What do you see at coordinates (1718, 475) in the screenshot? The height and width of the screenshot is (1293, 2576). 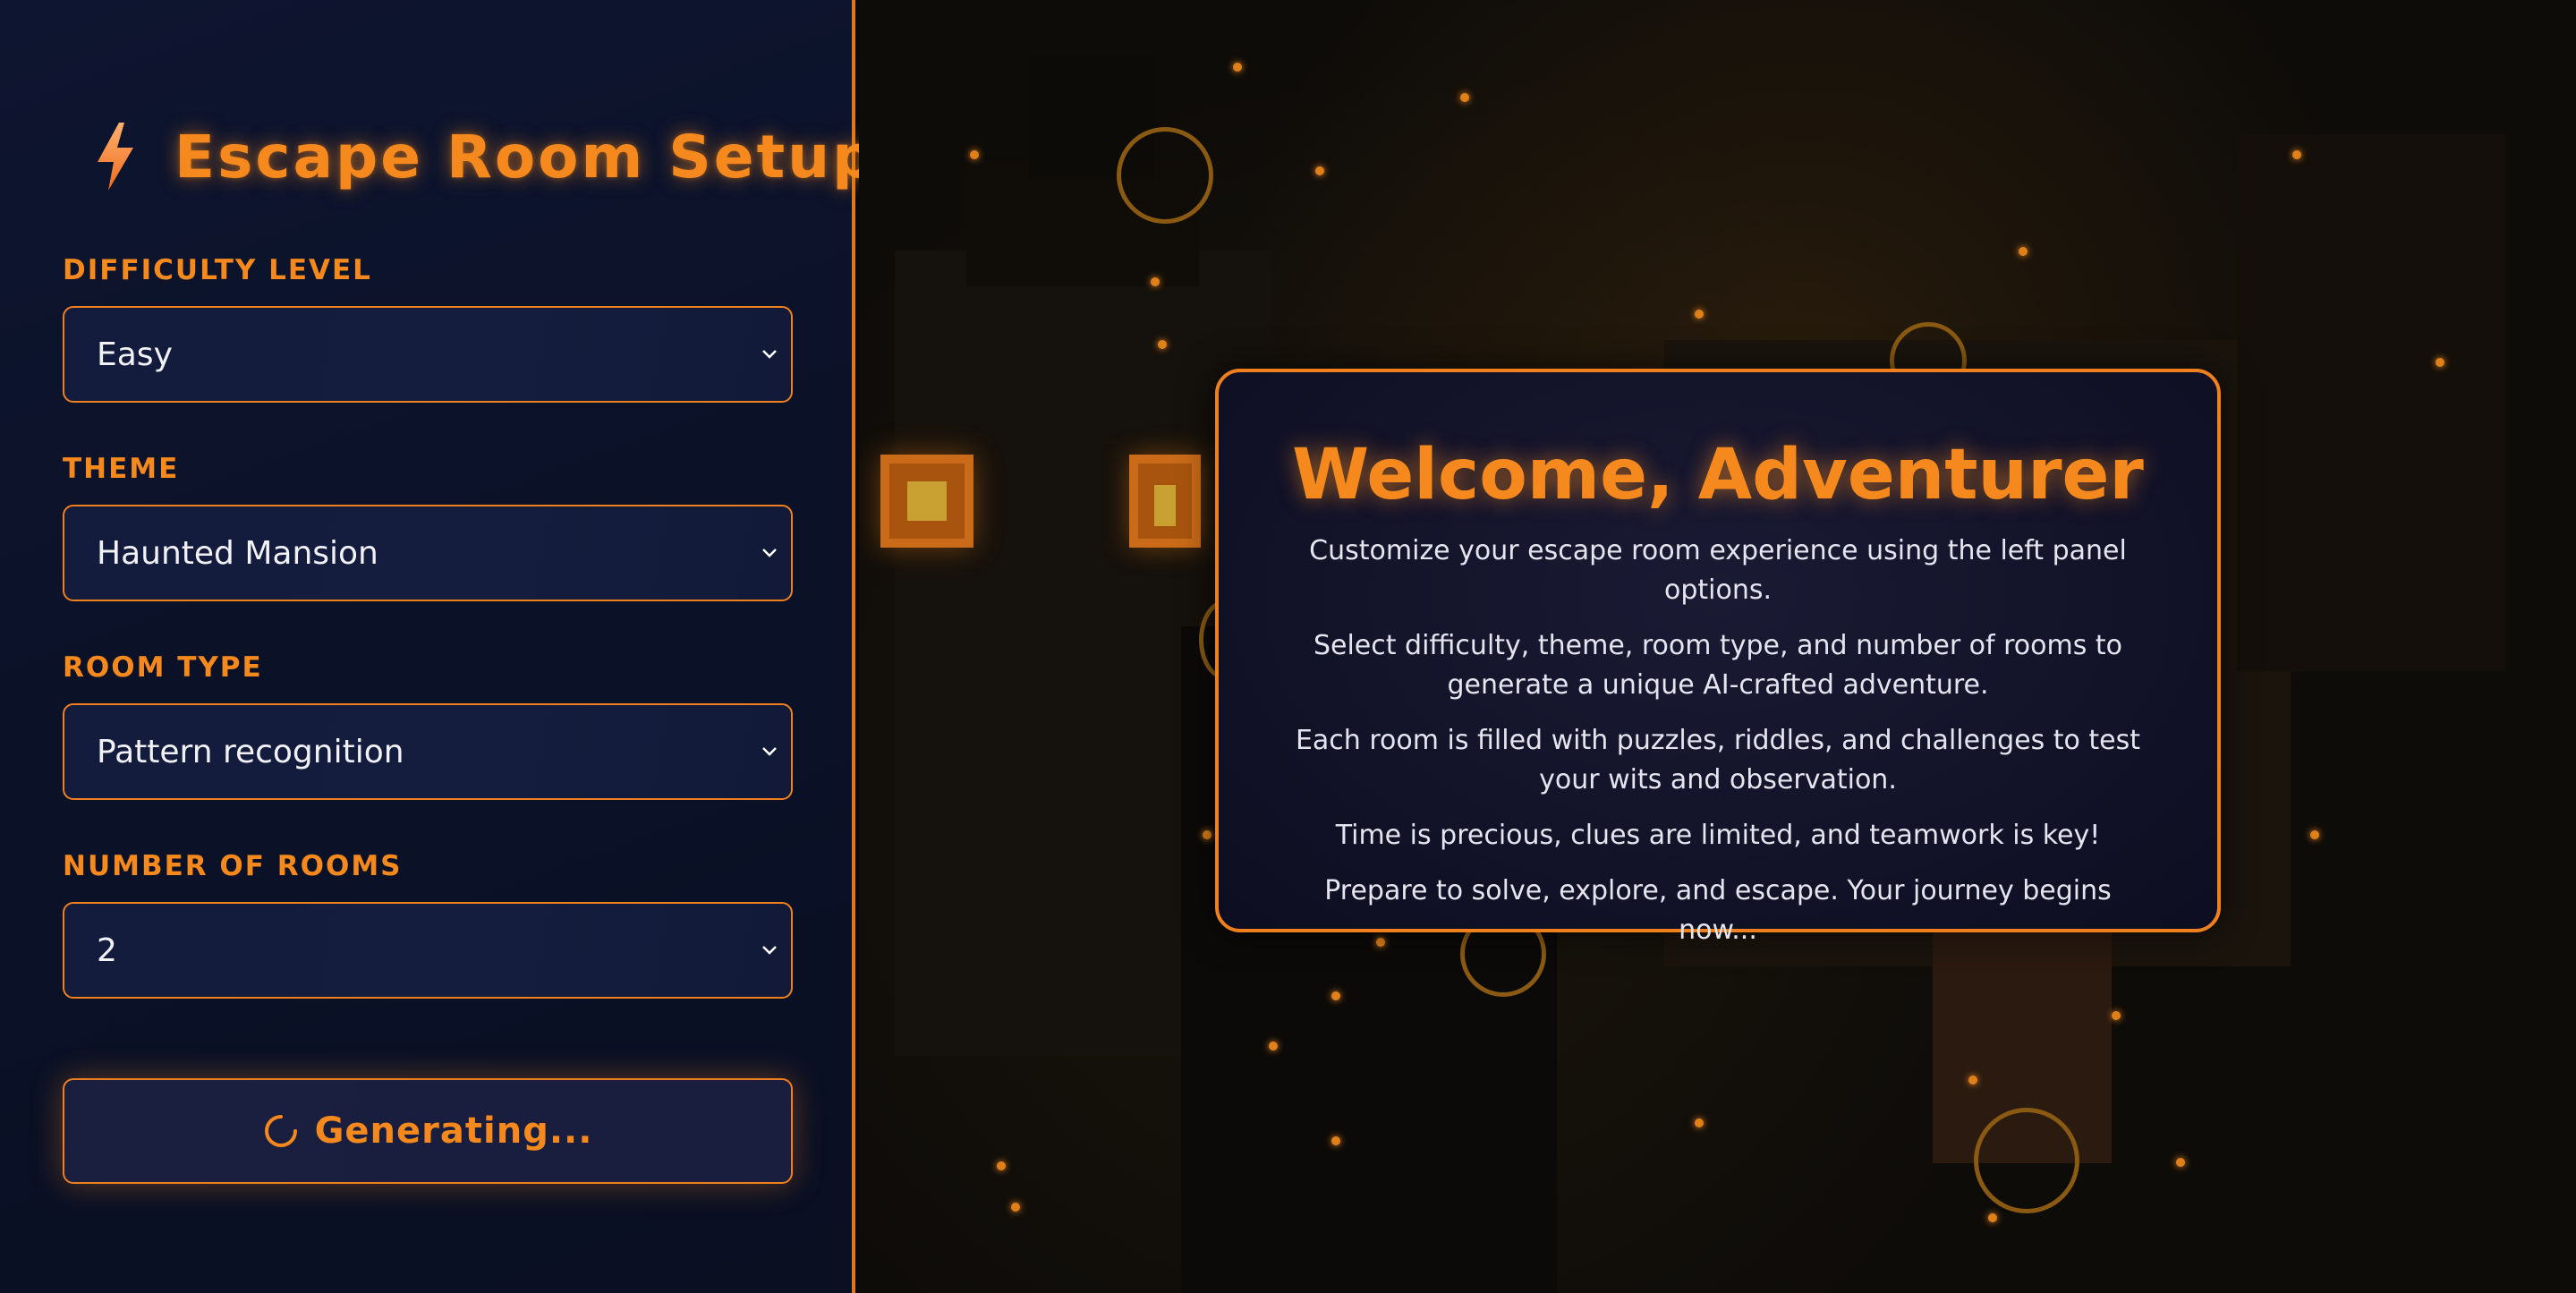 I see `welcome-title: Welcome, Adventurer` at bounding box center [1718, 475].